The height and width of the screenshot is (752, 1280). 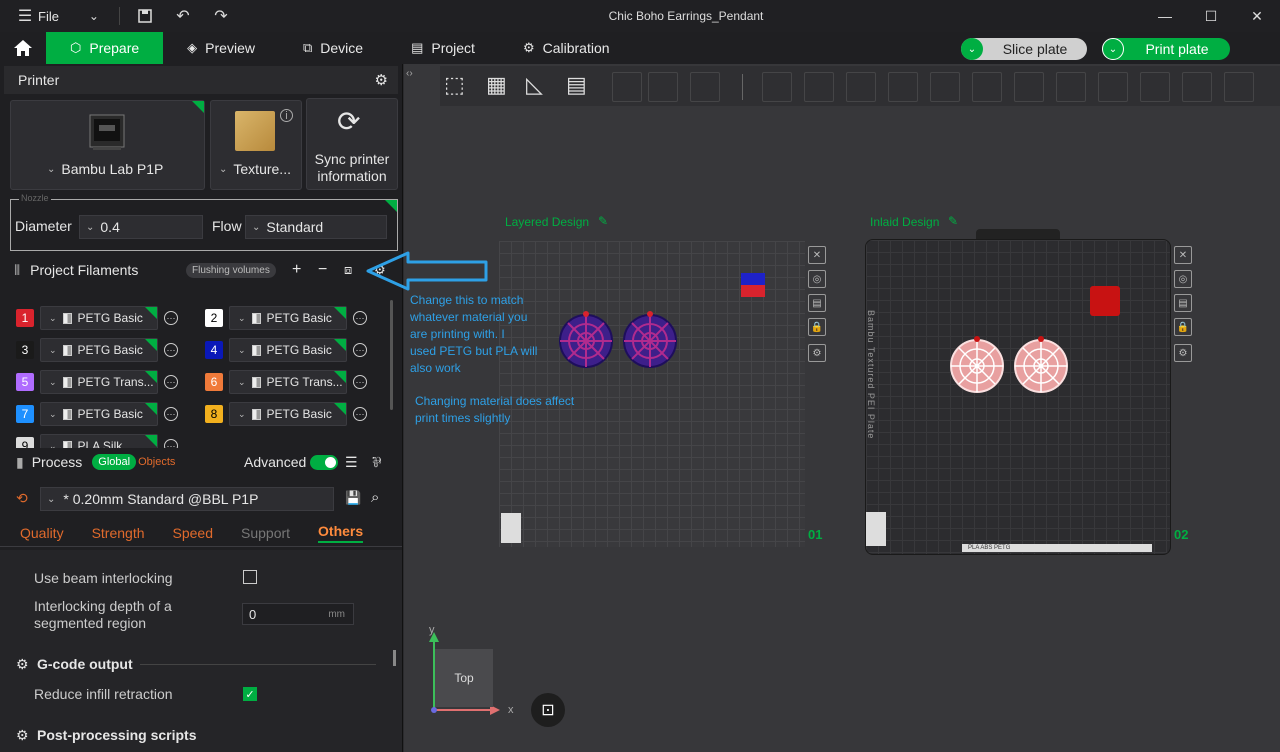 What do you see at coordinates (42, 533) in the screenshot?
I see `tab-quality: Quality` at bounding box center [42, 533].